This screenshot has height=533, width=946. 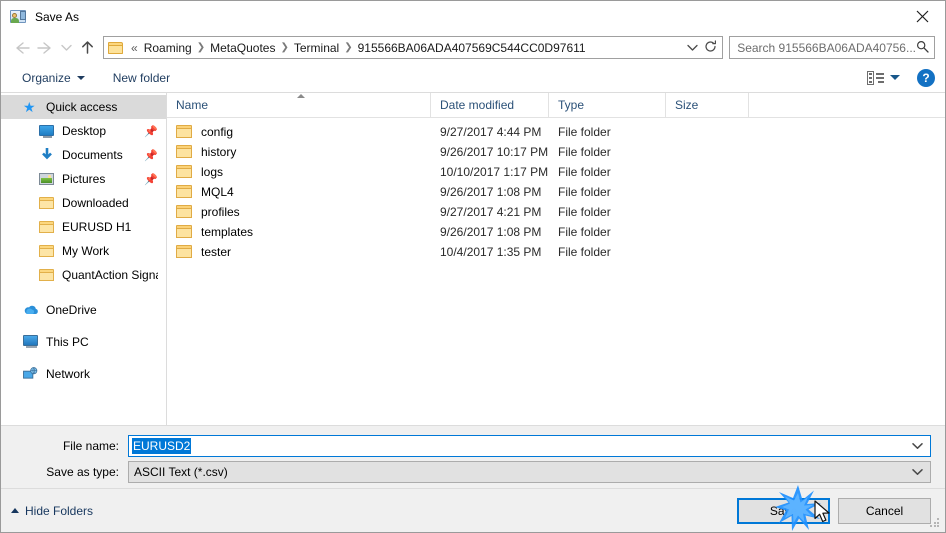 What do you see at coordinates (491, 192) in the screenshot?
I see `file-date-modified: 9/26/2017 1:08 PM` at bounding box center [491, 192].